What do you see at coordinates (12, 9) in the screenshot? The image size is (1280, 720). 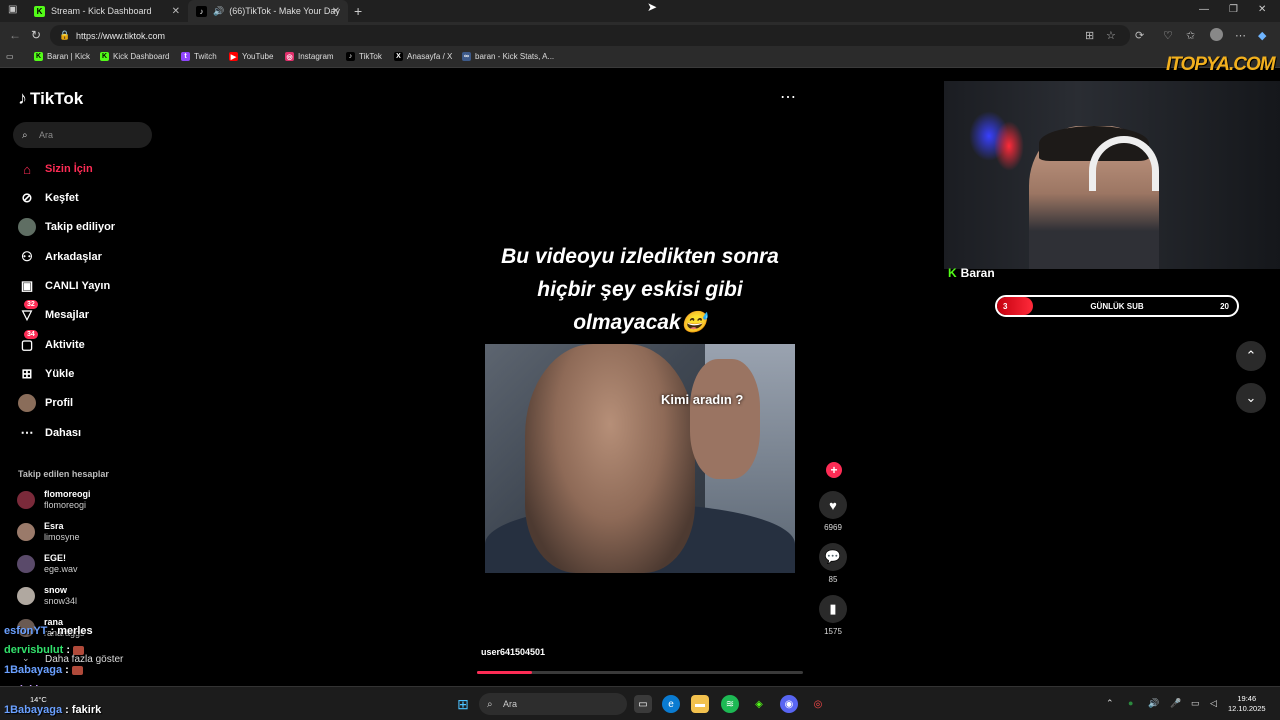 I see `tab-actions-icon: ▣` at bounding box center [12, 9].